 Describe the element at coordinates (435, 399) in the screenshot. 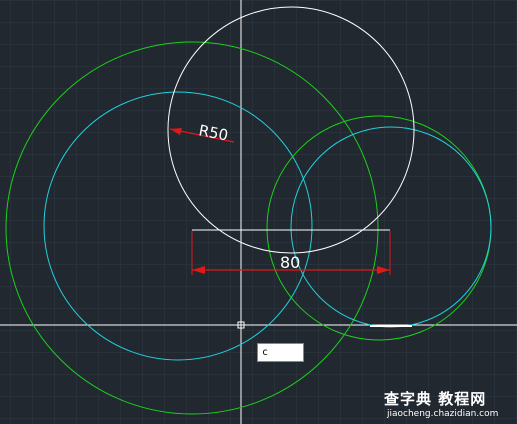

I see `watermark-main-text: 查字典 教程网` at that location.